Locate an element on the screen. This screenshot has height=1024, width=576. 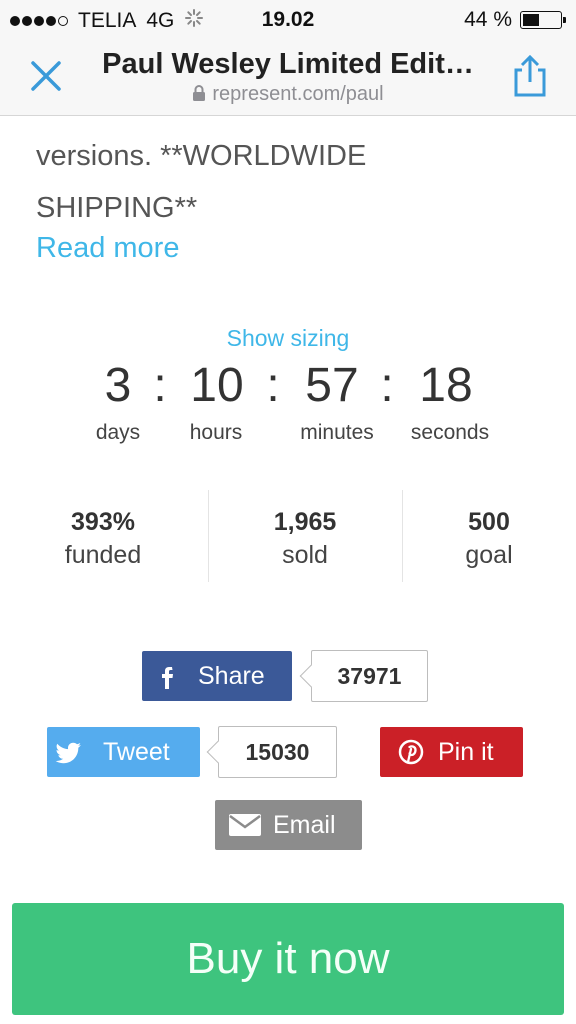
buy-it-now-button: Buy it now is located at coordinates (288, 959).